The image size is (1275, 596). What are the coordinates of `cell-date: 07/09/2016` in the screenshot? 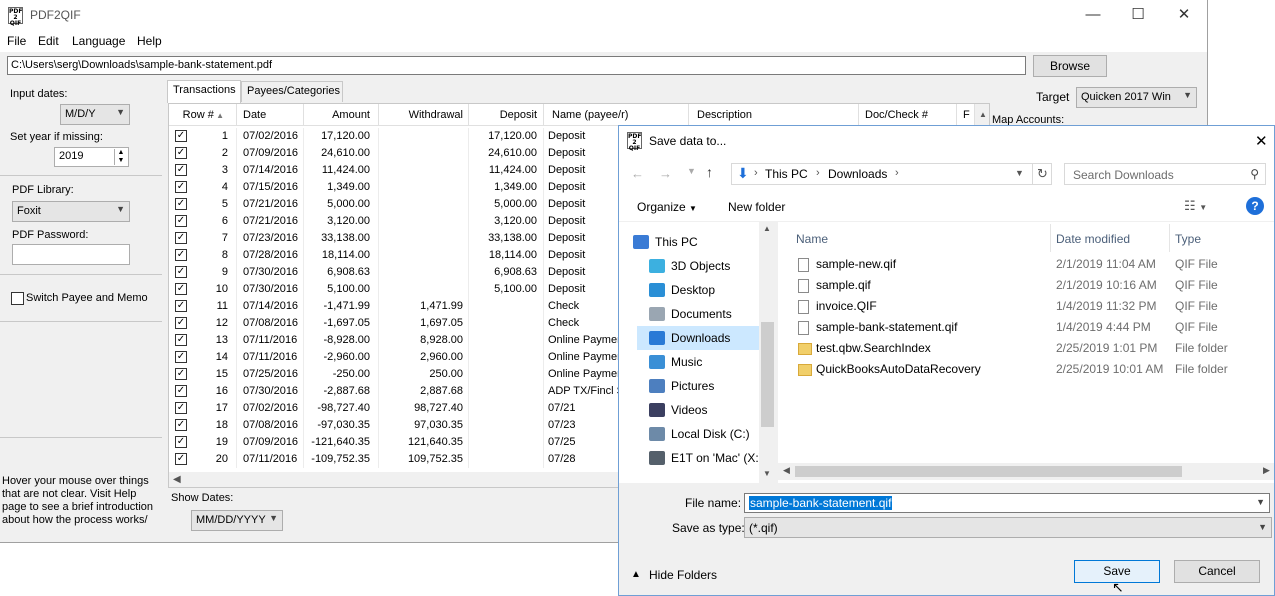 It's located at (270, 153).